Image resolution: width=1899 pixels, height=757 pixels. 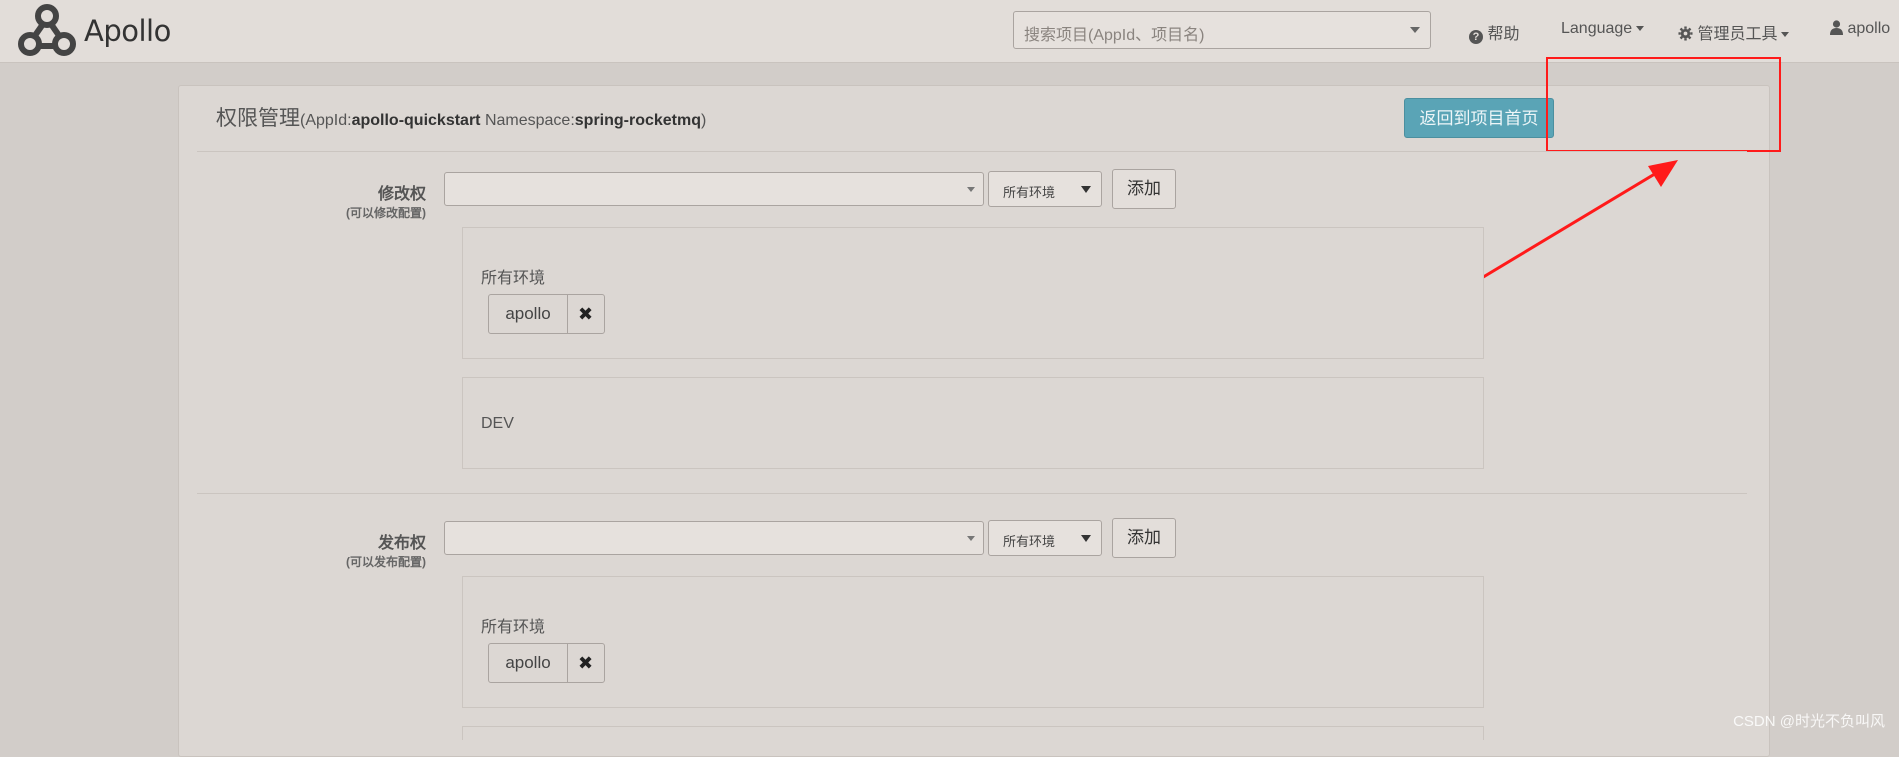 What do you see at coordinates (1597, 28) in the screenshot?
I see `language-label: Language` at bounding box center [1597, 28].